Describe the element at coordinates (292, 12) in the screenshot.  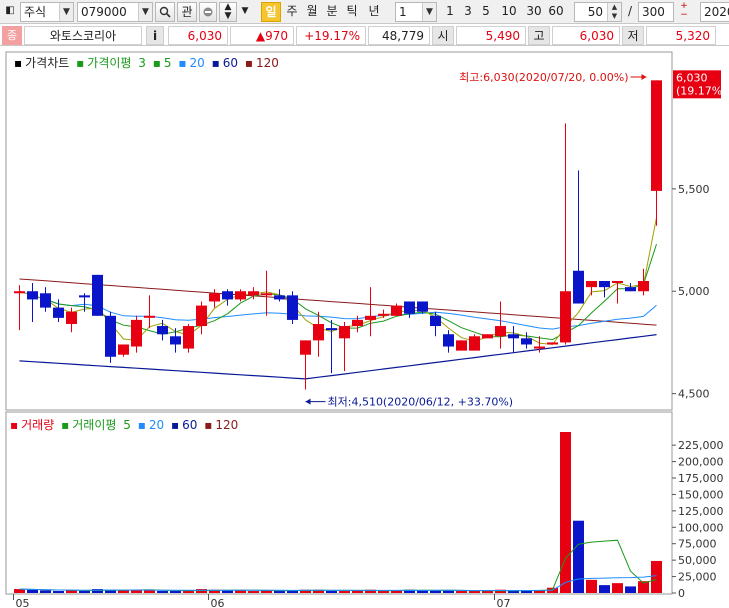
I see `period-week-tab: 주` at that location.